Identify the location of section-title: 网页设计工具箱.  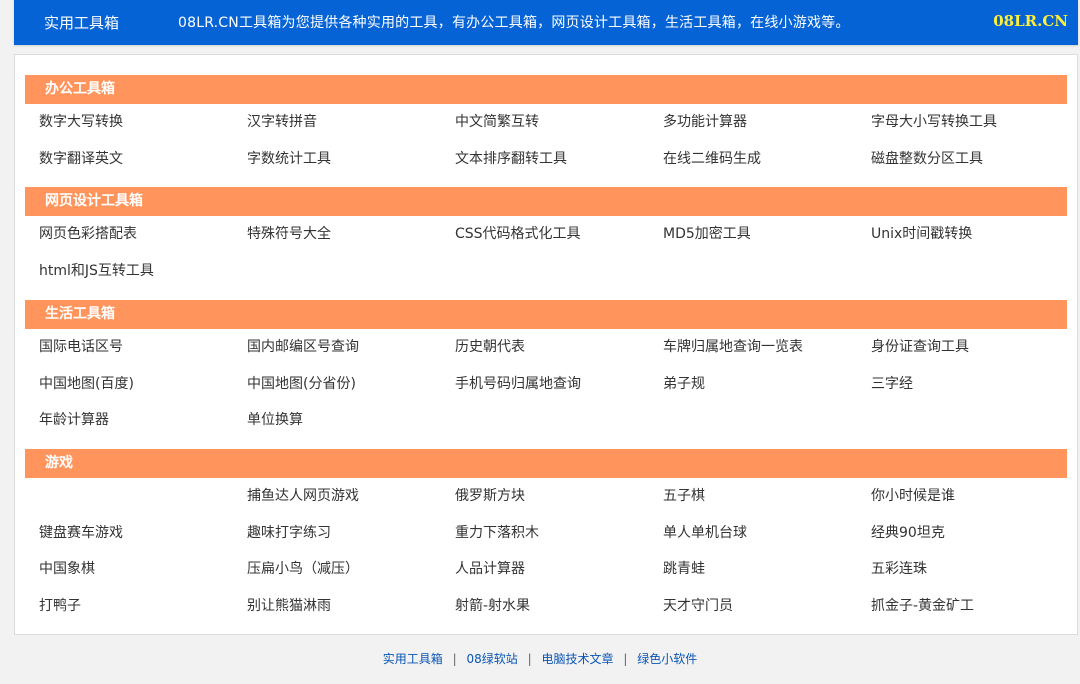
(546, 201).